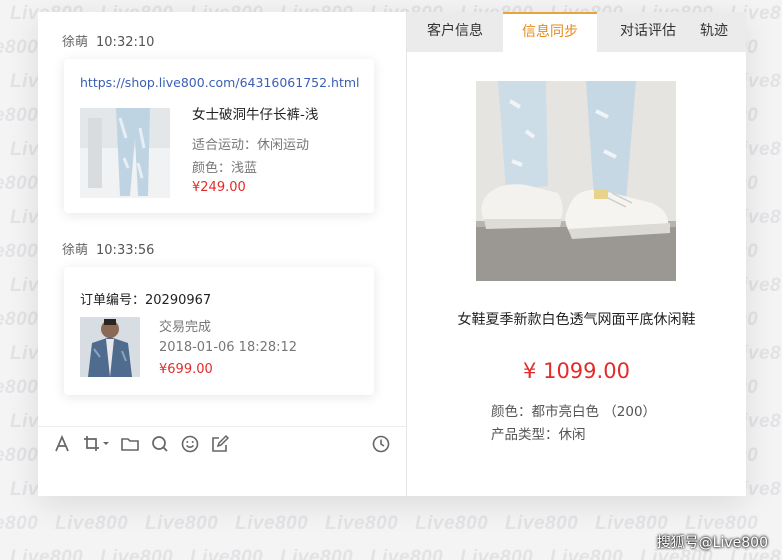  What do you see at coordinates (251, 145) in the screenshot?
I see `product-attr-sport: 适合运动：休闲运动` at bounding box center [251, 145].